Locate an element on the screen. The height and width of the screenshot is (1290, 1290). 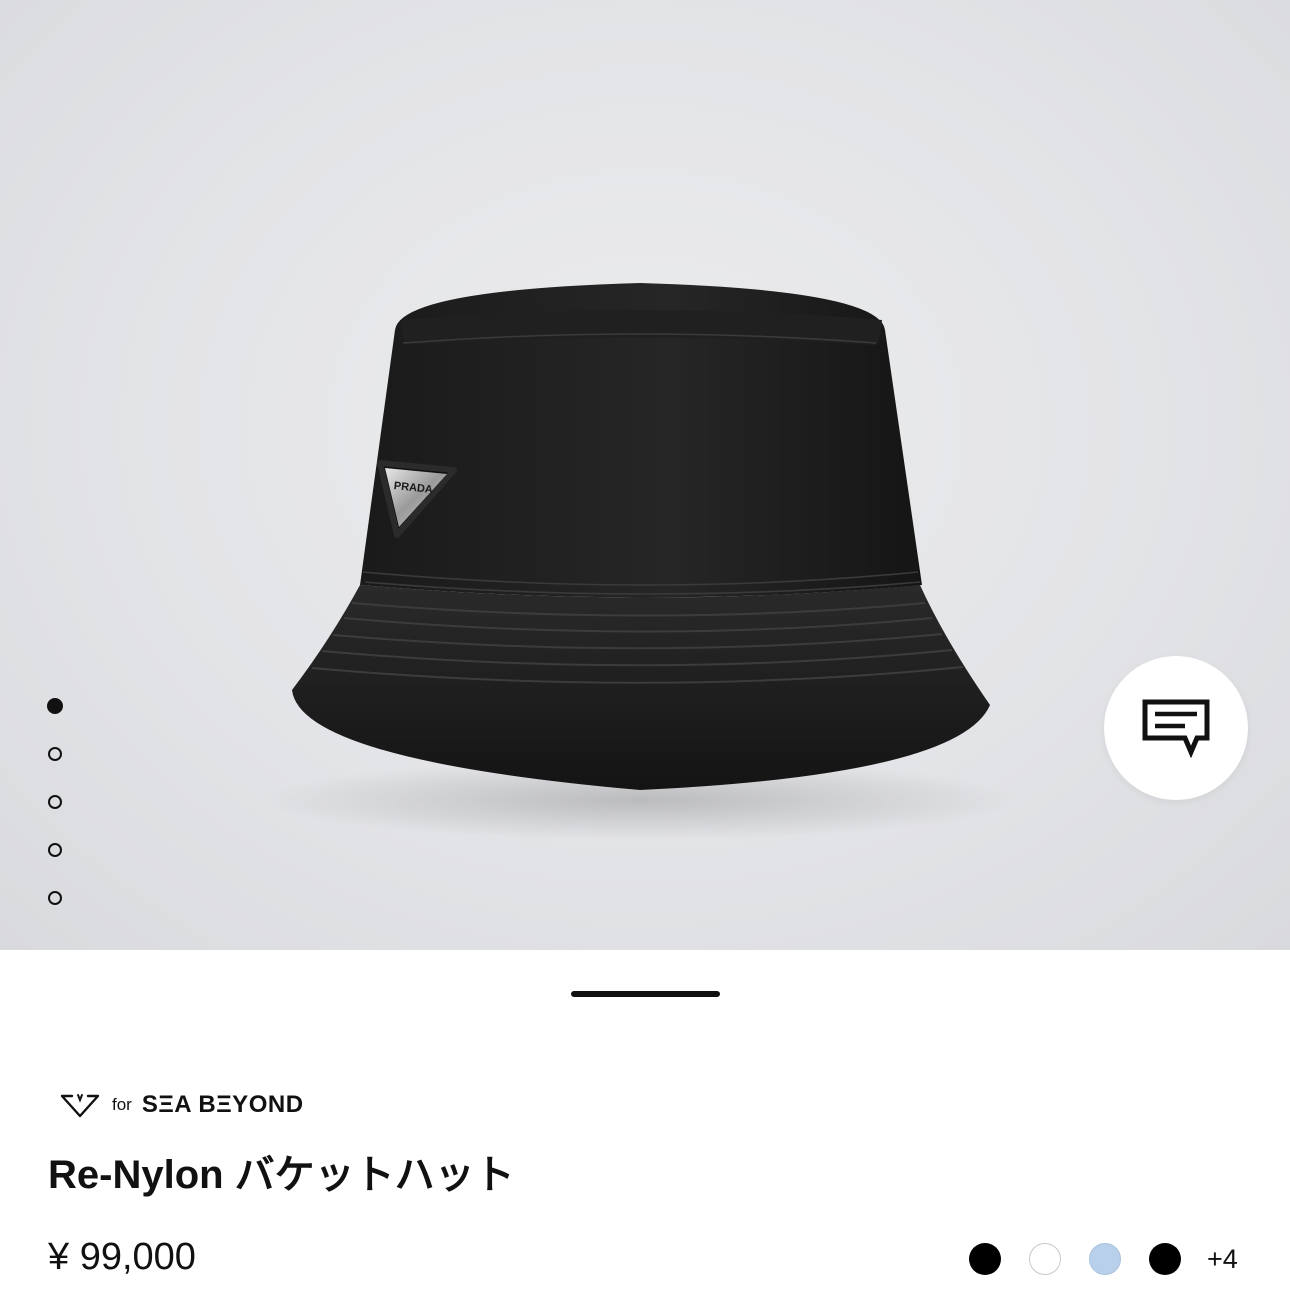
chat-bubble-icon is located at coordinates (1176, 728).